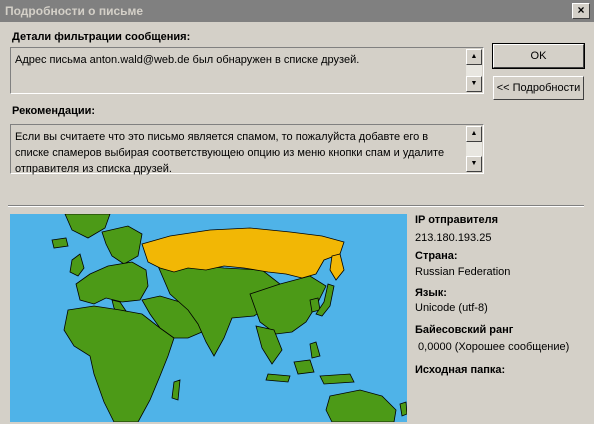 The width and height of the screenshot is (594, 424). What do you see at coordinates (463, 272) in the screenshot?
I see `country-value: Russian Federation` at bounding box center [463, 272].